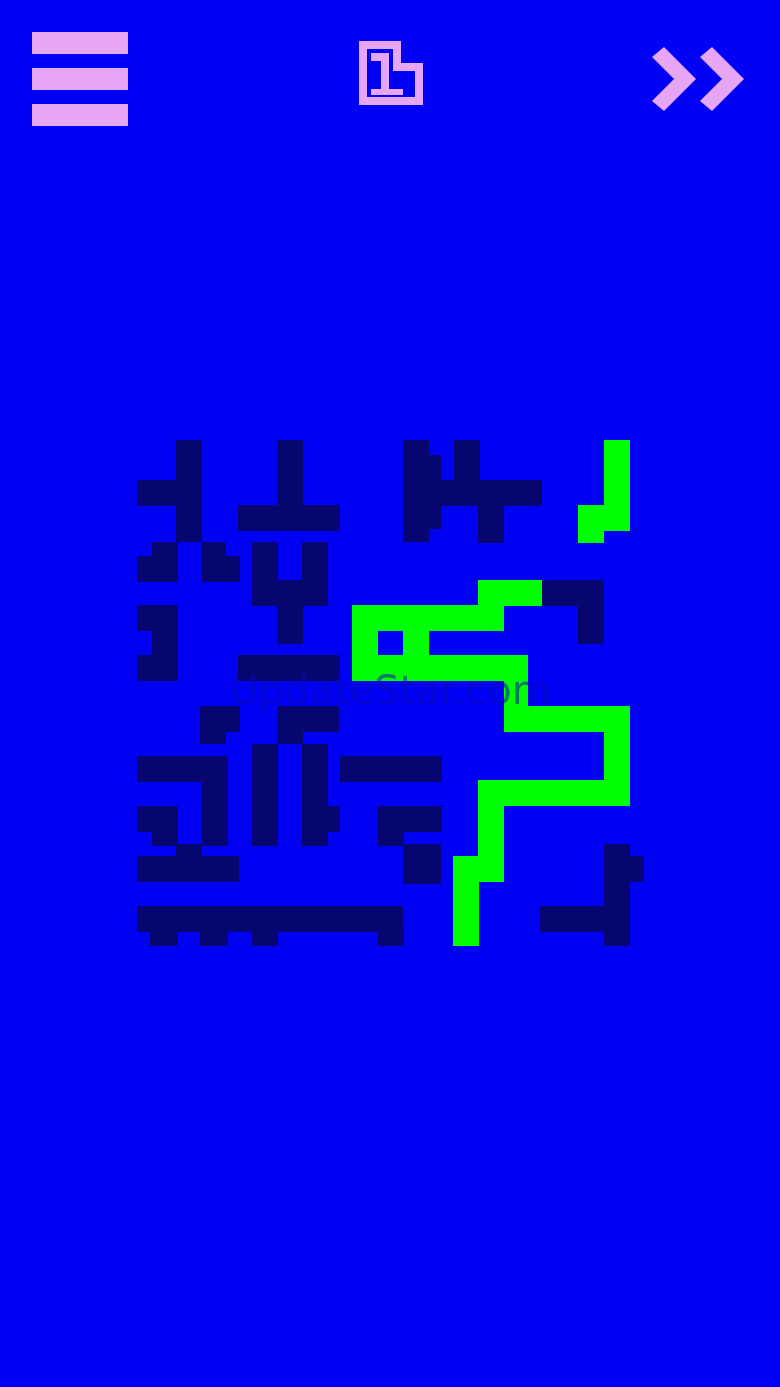 The height and width of the screenshot is (1387, 780). I want to click on level-number-1-glyph, so click(391, 73).